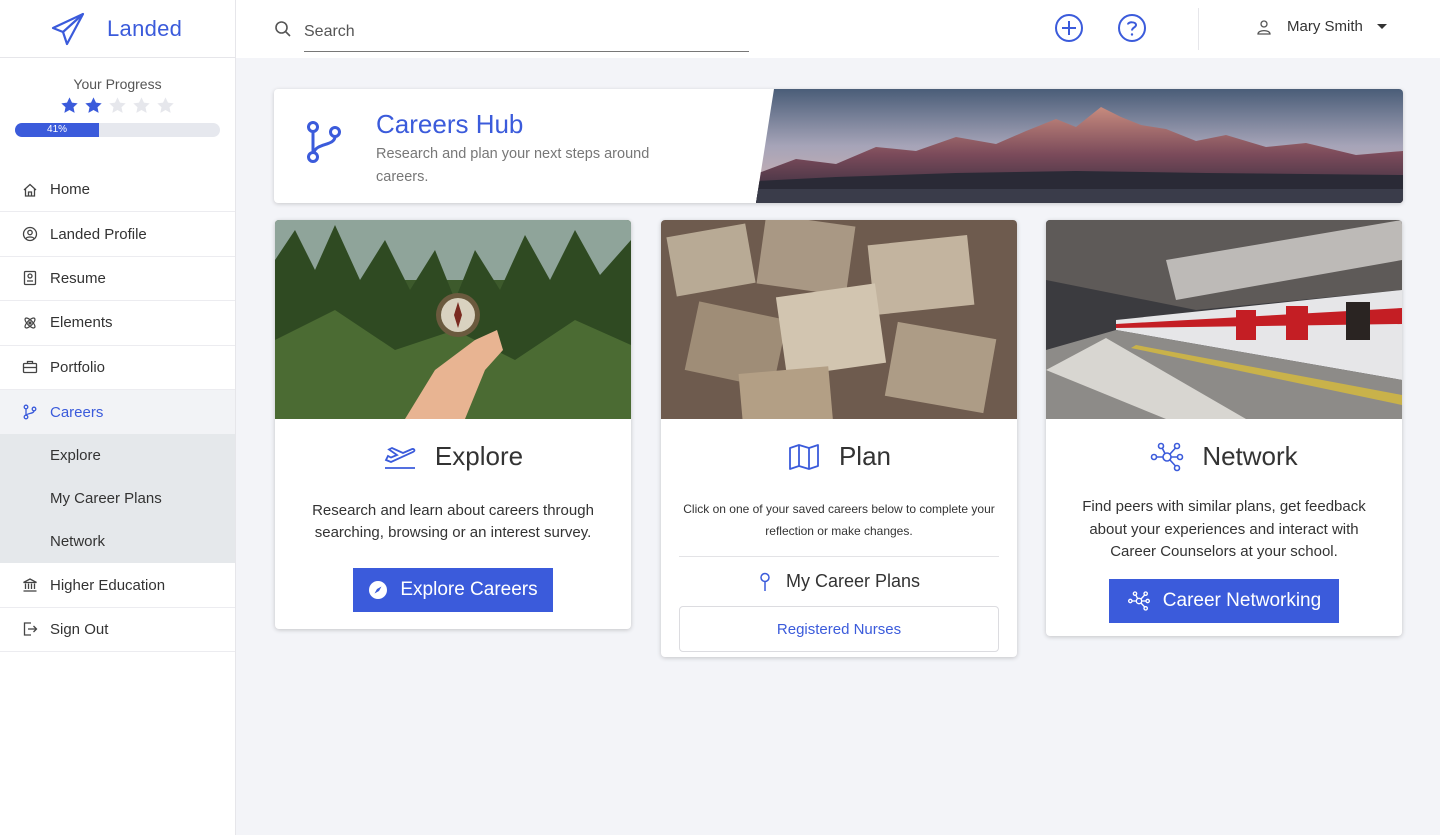 The image size is (1440, 835). I want to click on sidebar-item-label: Higher Education, so click(108, 585).